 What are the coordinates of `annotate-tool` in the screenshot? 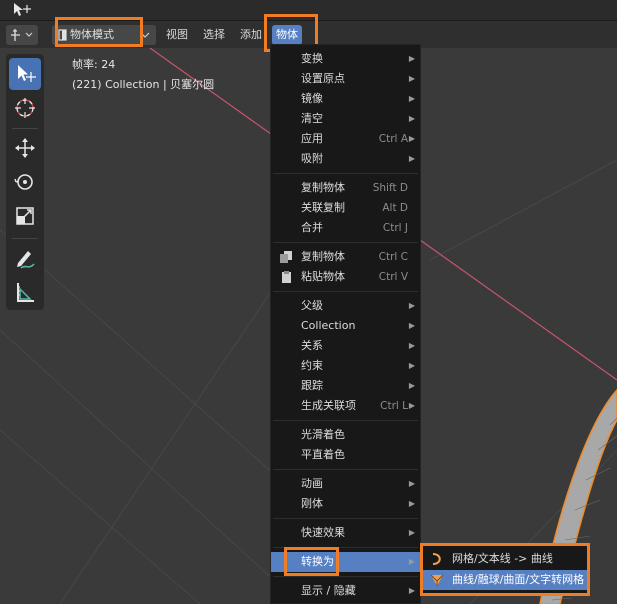 It's located at (25, 258).